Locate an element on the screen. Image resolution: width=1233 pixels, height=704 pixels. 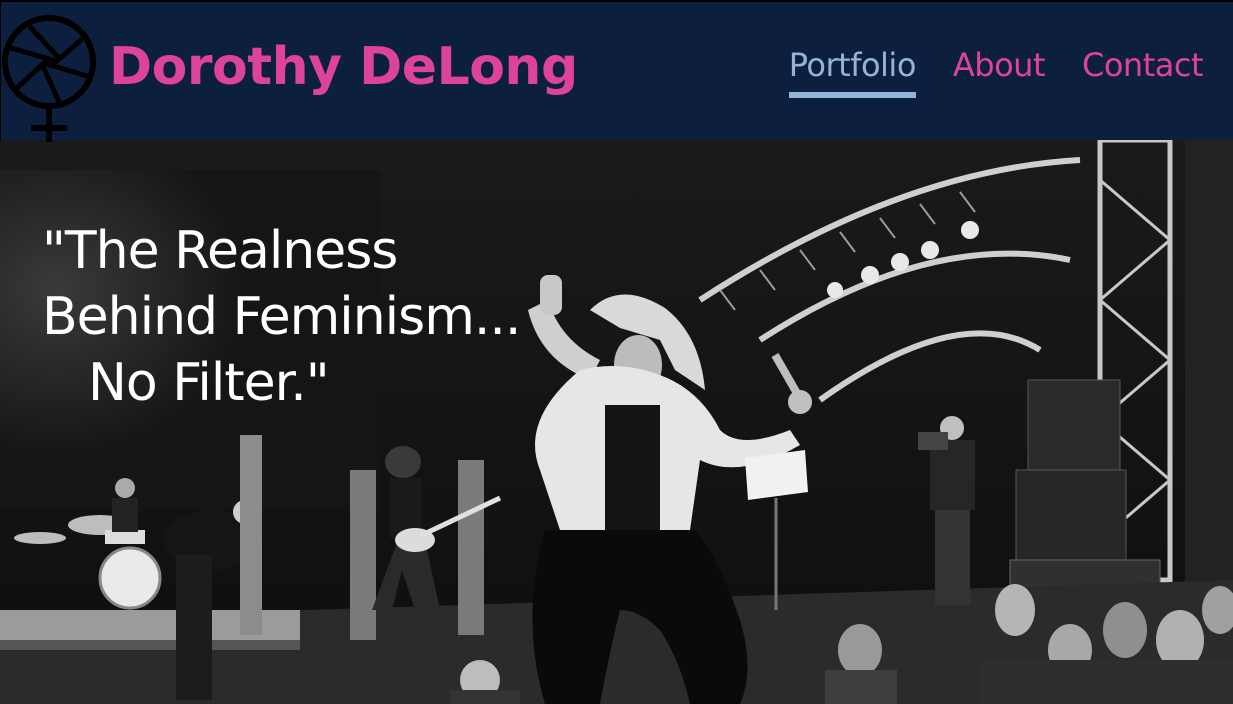
camera-aperture-venus-icon is located at coordinates (51, 79).